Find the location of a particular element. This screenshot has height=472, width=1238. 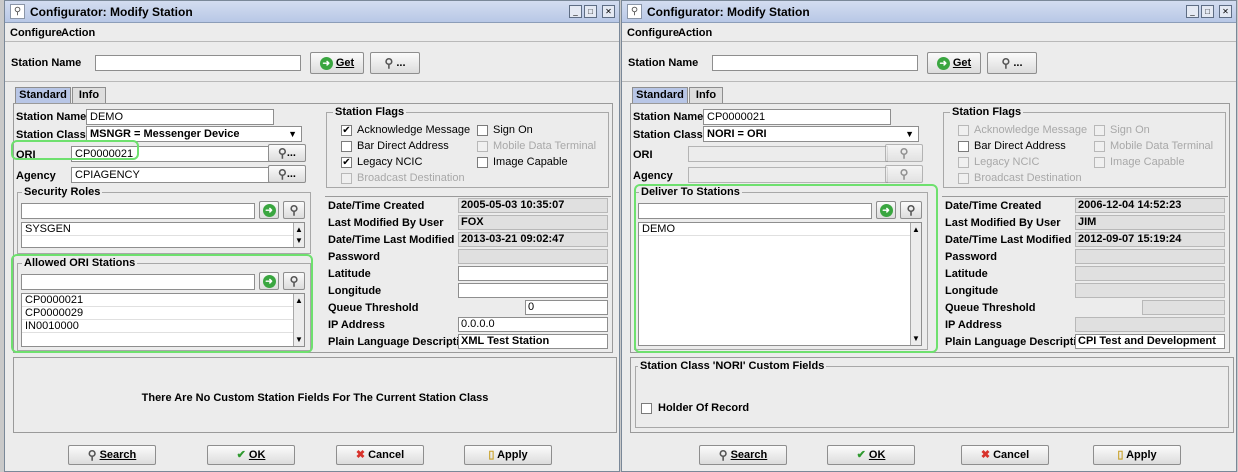

title-bar: ⚲ Configurator: Modify Station _ □ ✕ is located at coordinates (929, 12).